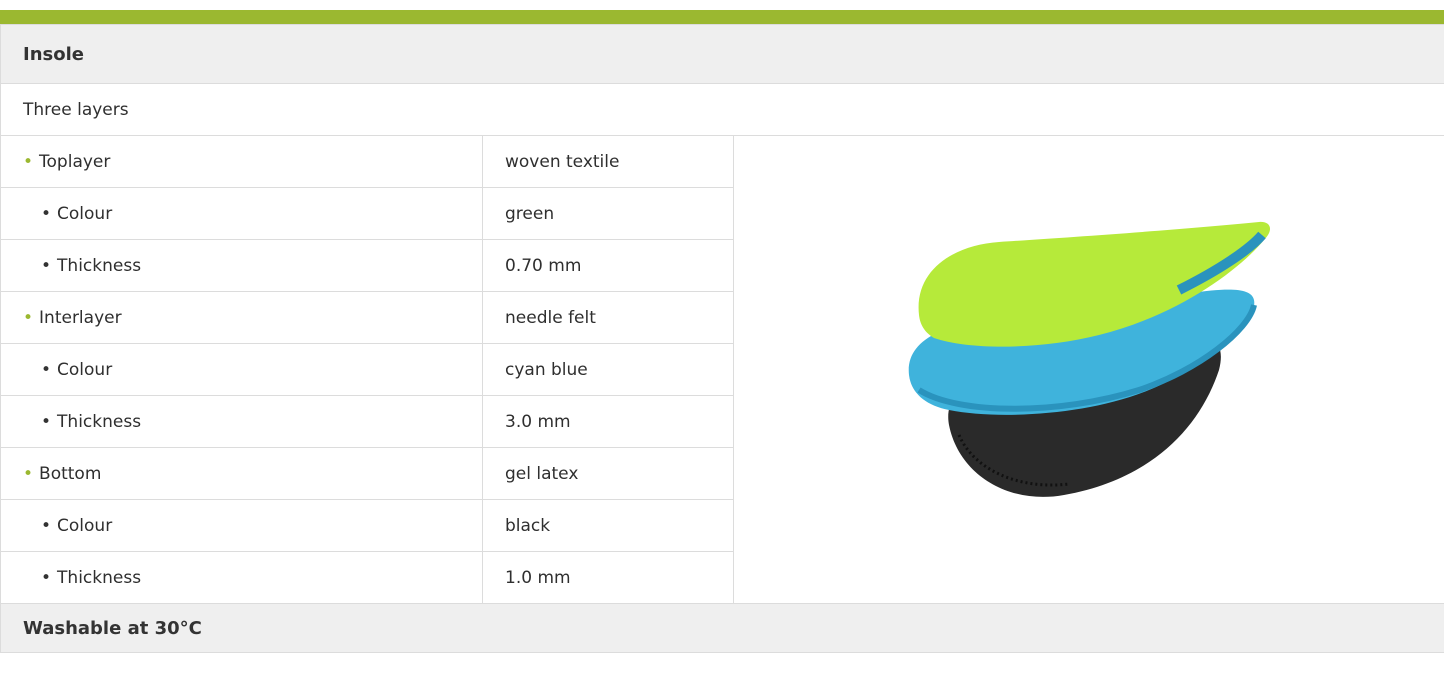  What do you see at coordinates (608, 213) in the screenshot?
I see `row-value: green` at bounding box center [608, 213].